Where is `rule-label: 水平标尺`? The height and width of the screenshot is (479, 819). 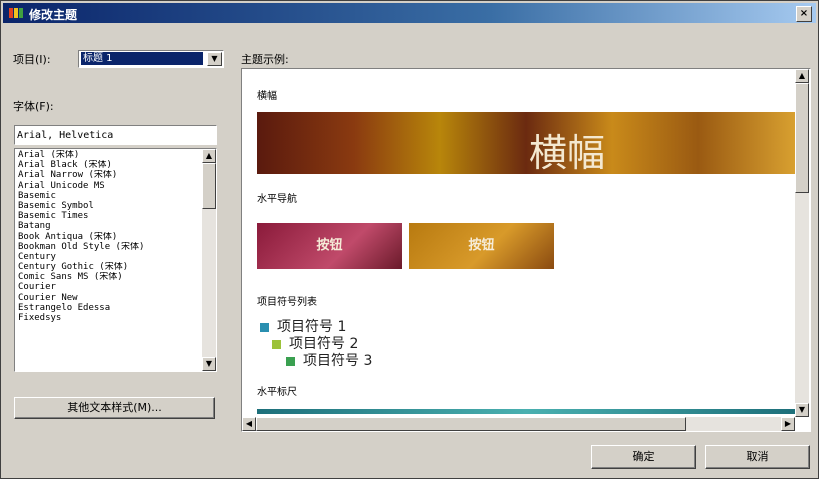 rule-label: 水平标尺 is located at coordinates (277, 392).